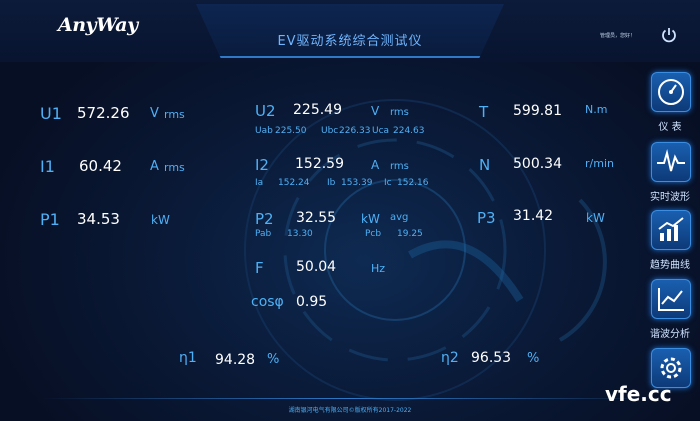 The height and width of the screenshot is (421, 700). Describe the element at coordinates (670, 265) in the screenshot. I see `sidebar-label-trend-curve: 趋势曲线` at that location.